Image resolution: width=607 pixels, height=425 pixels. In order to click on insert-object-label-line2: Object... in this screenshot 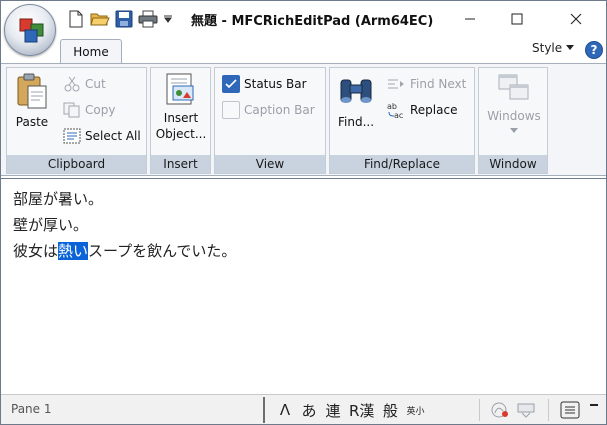, I will do `click(181, 134)`.